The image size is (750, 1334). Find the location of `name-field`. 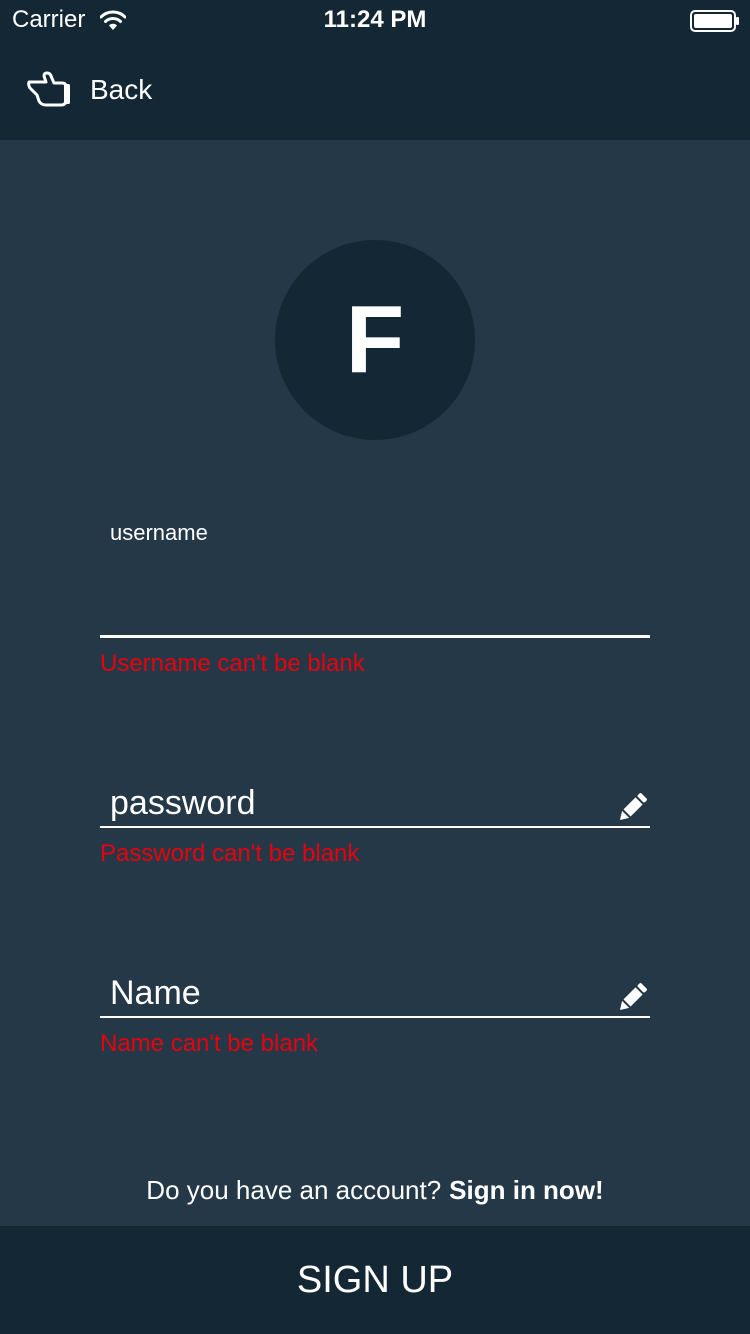

name-field is located at coordinates (375, 989).